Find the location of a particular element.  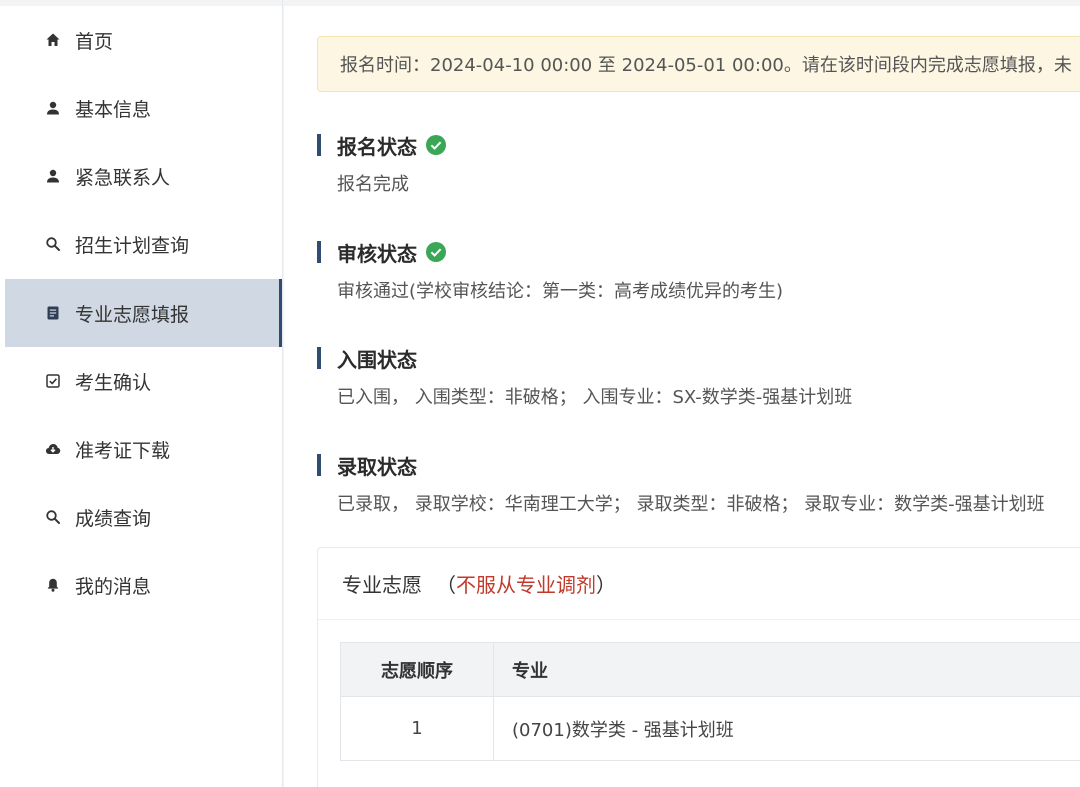

status-registration: 报名状态 报名完成 is located at coordinates (382, 163).